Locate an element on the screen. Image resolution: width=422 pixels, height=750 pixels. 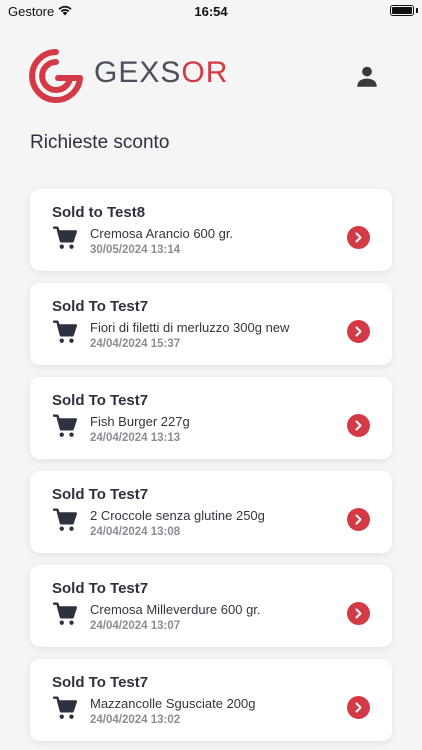
user-icon is located at coordinates (367, 77).